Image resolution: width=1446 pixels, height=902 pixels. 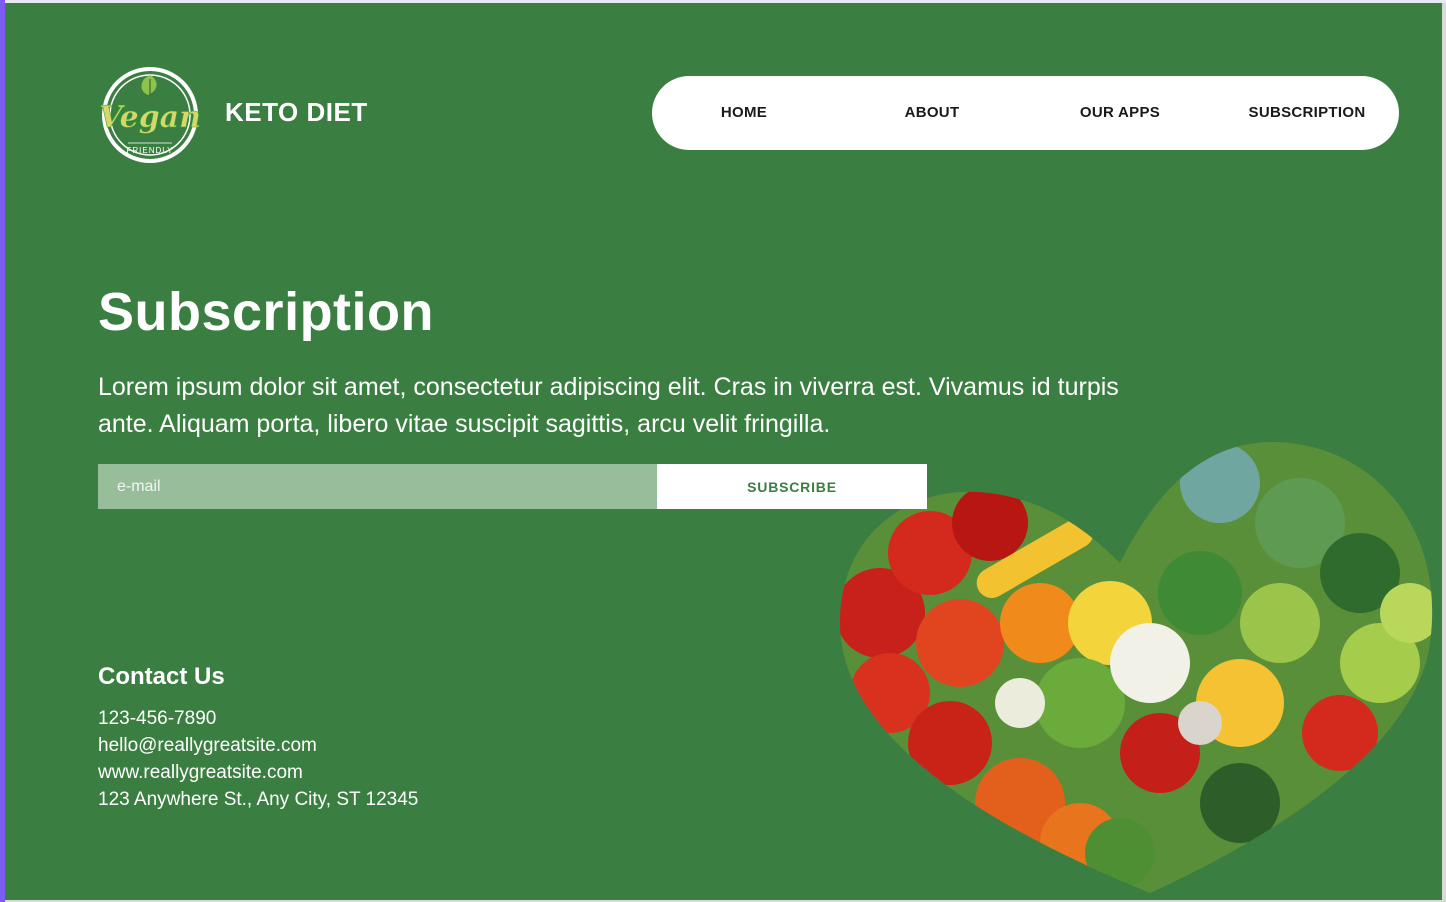 I want to click on contact-heading: Contact Us, so click(x=161, y=676).